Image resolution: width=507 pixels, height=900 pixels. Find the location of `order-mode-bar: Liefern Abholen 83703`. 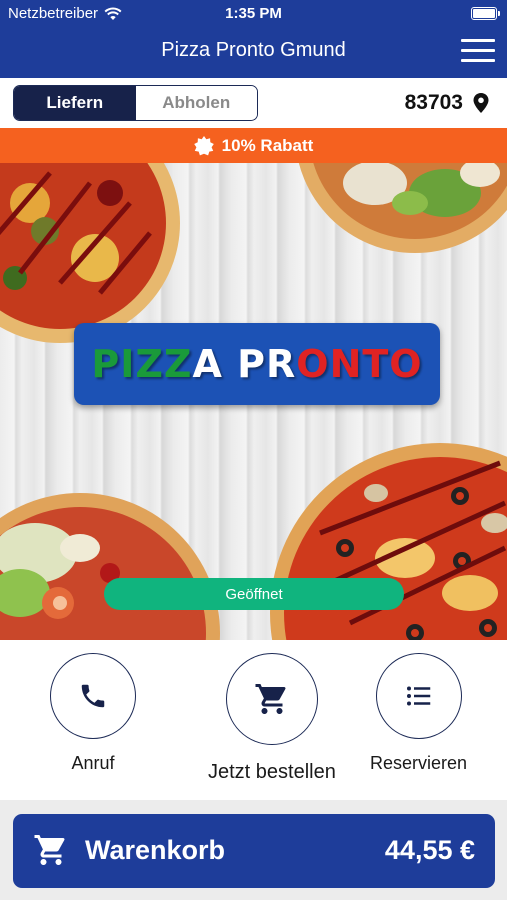

order-mode-bar: Liefern Abholen 83703 is located at coordinates (253, 103).